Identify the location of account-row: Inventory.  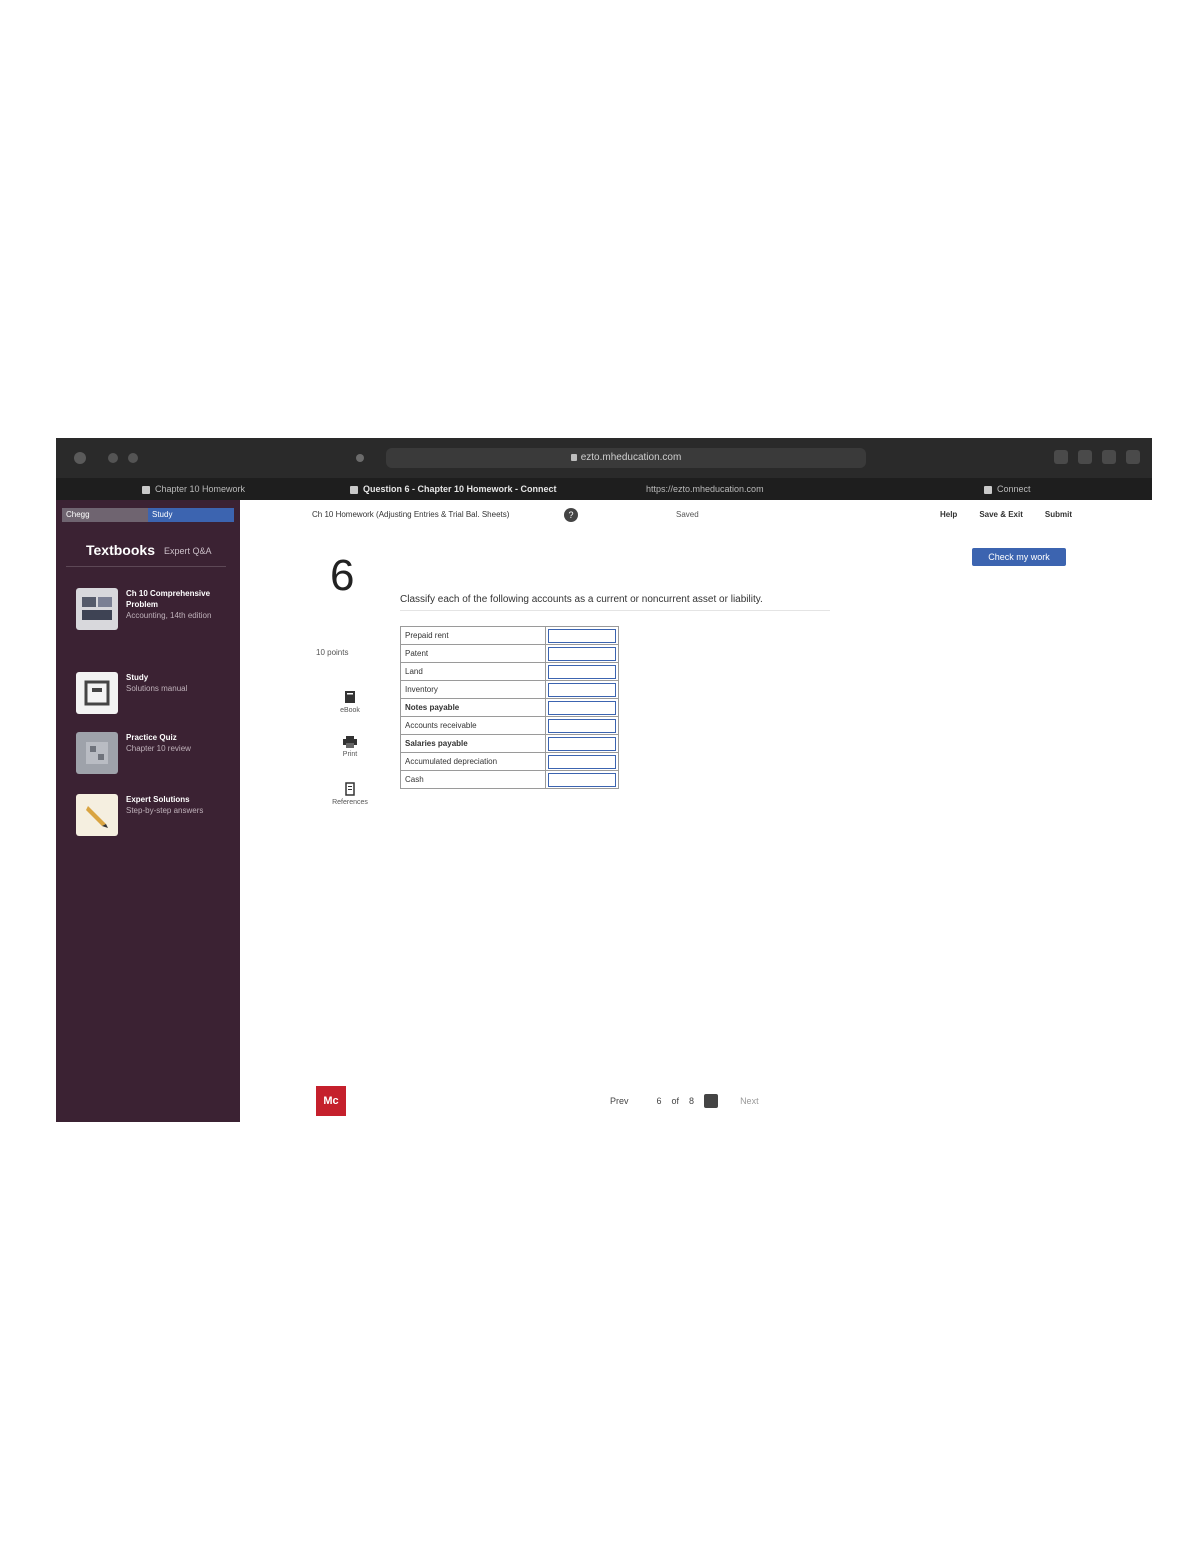
(509, 689).